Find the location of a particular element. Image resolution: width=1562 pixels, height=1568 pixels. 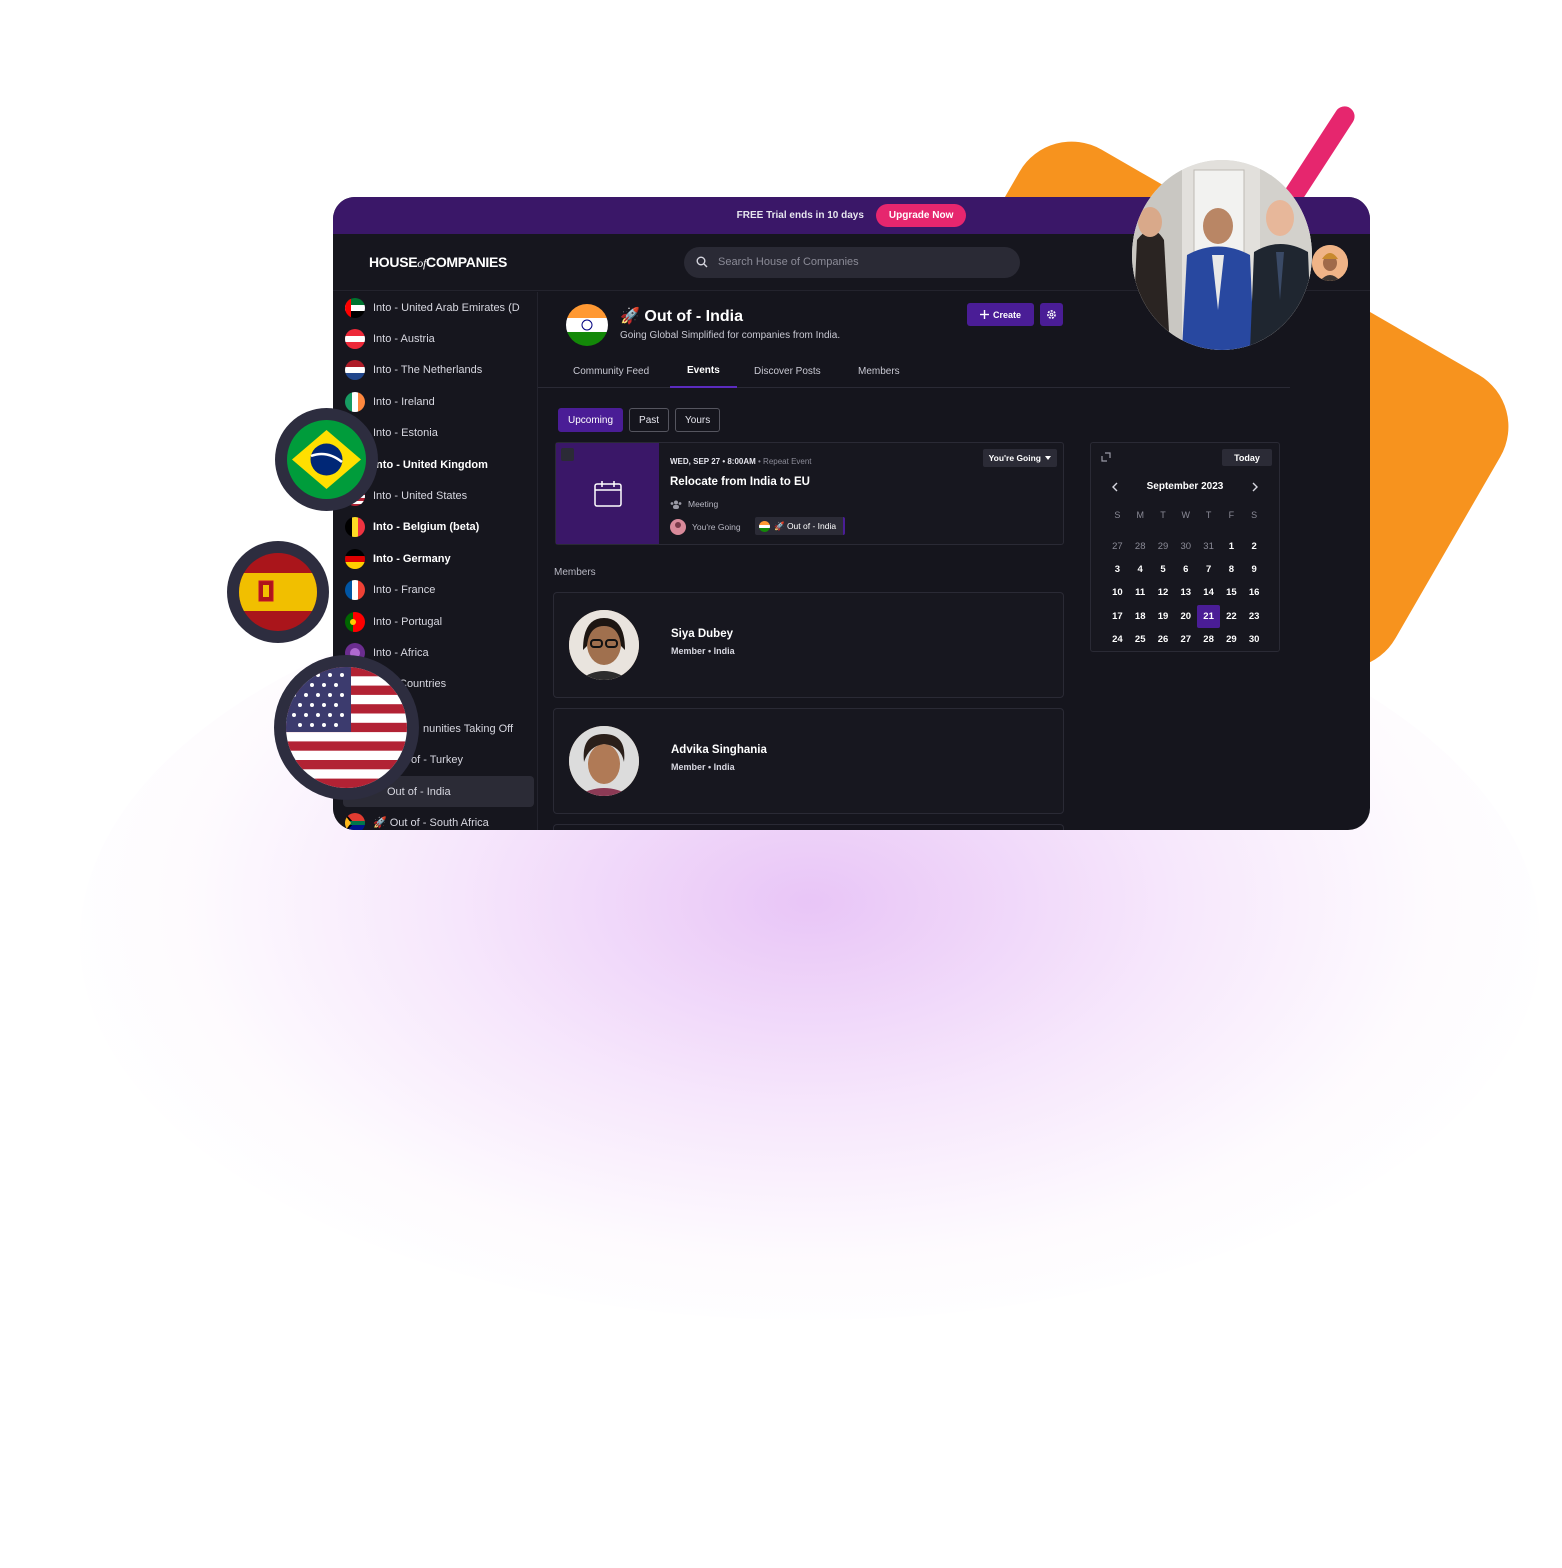

sidebar-item-portugal: Into - Portugal is located at coordinates (435, 621).